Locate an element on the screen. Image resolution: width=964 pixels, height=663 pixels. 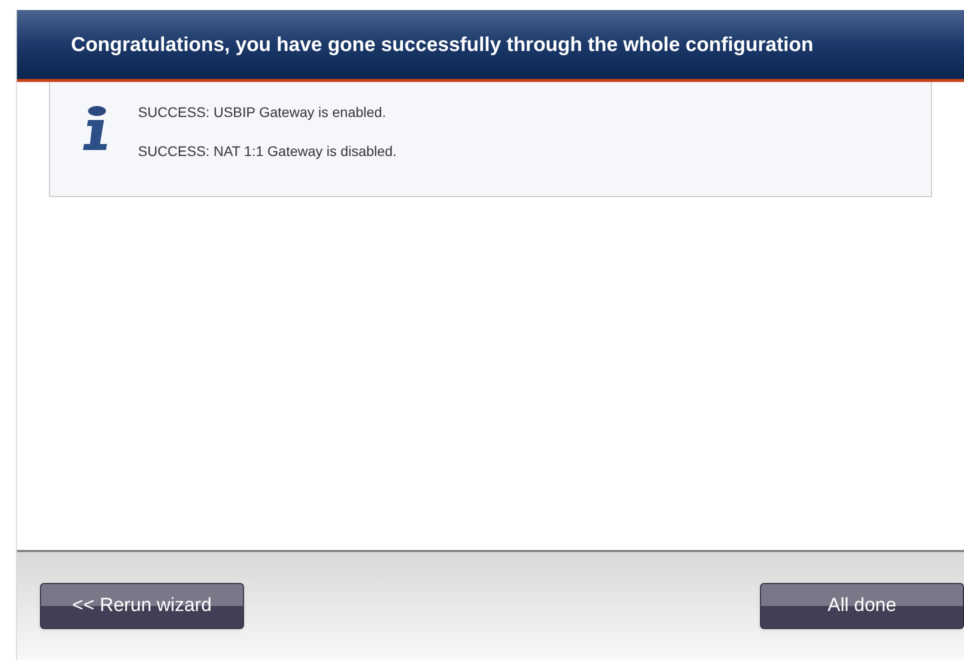
status-message: SUCCESS: USBIP Gateway is enabled. is located at coordinates (262, 112).